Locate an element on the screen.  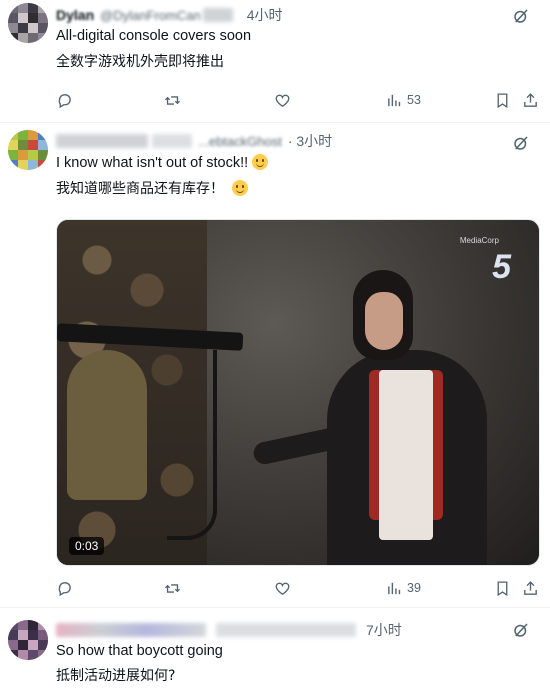
video-performer-face is located at coordinates (384, 321).